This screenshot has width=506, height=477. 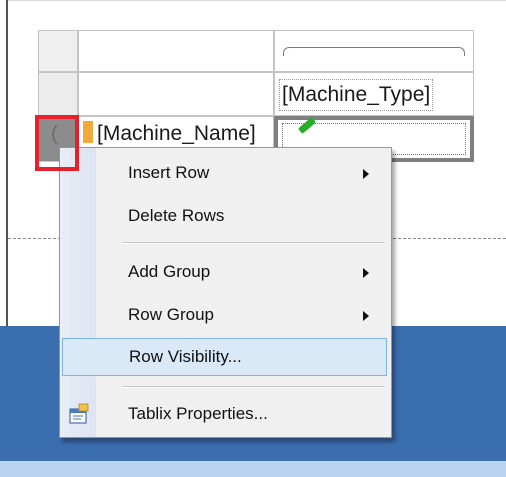 I want to click on menu-item-label: Row Group, so click(x=171, y=314).